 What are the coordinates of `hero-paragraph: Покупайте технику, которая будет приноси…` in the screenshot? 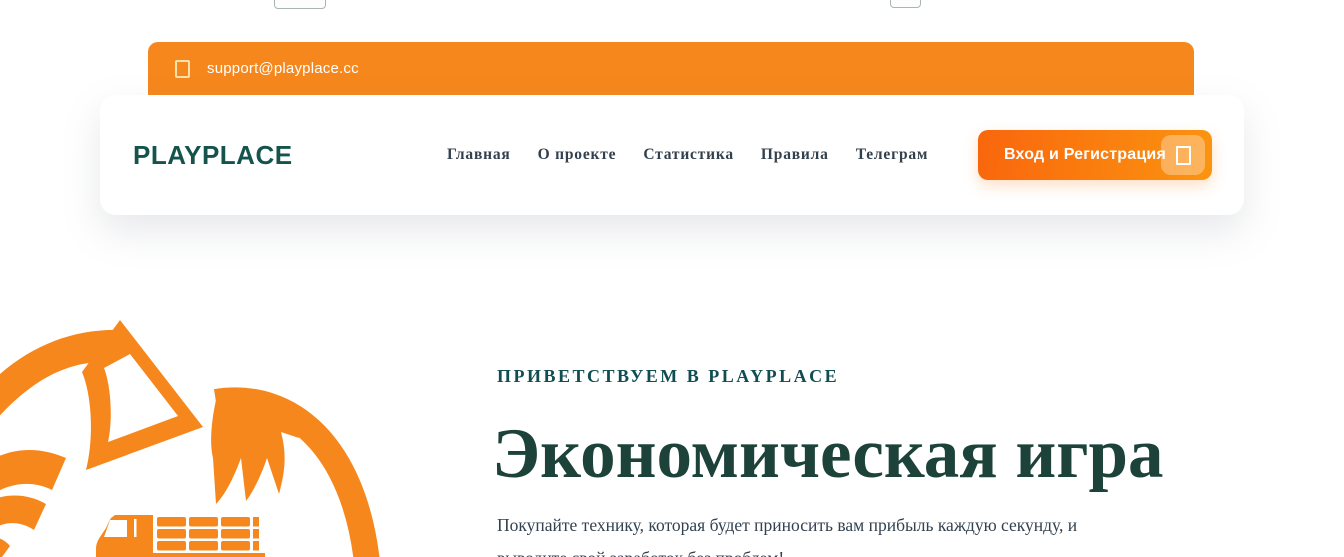 It's located at (787, 533).